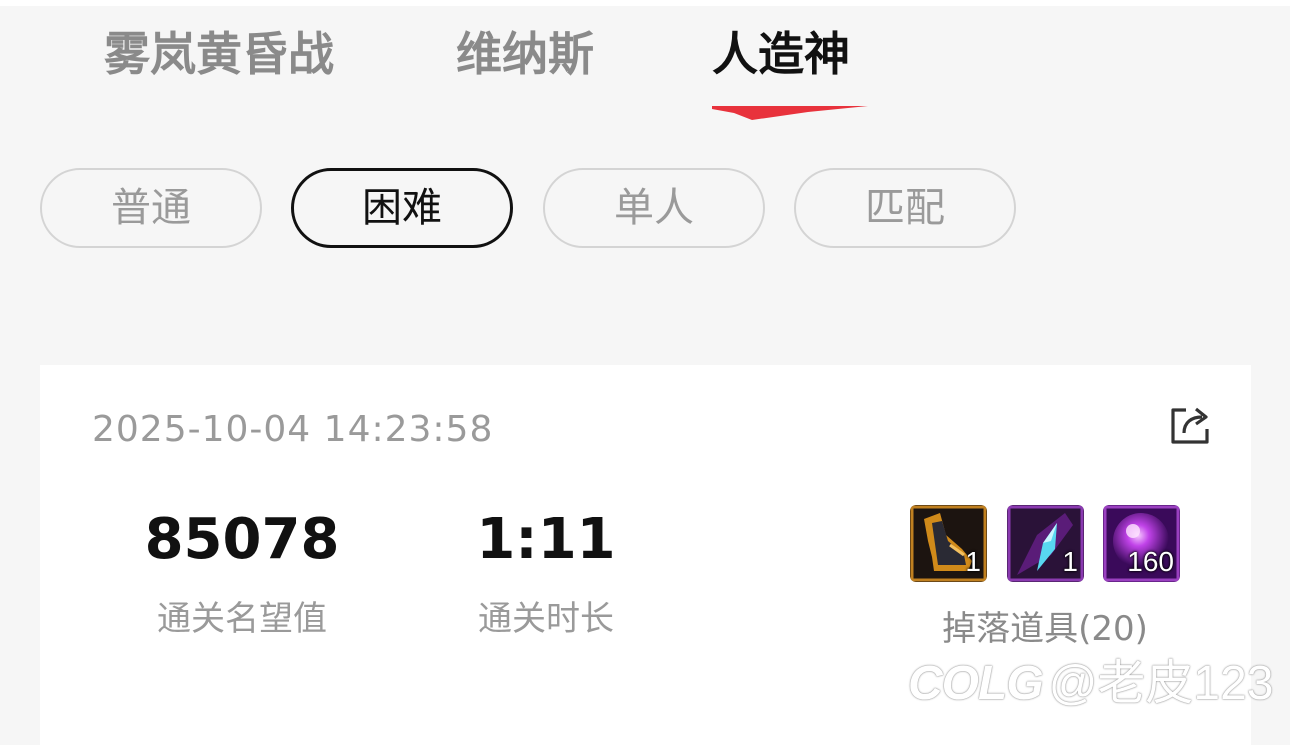 Image resolution: width=1290 pixels, height=745 pixels. Describe the element at coordinates (654, 208) in the screenshot. I see `difficulty-solo-button: 单人` at that location.